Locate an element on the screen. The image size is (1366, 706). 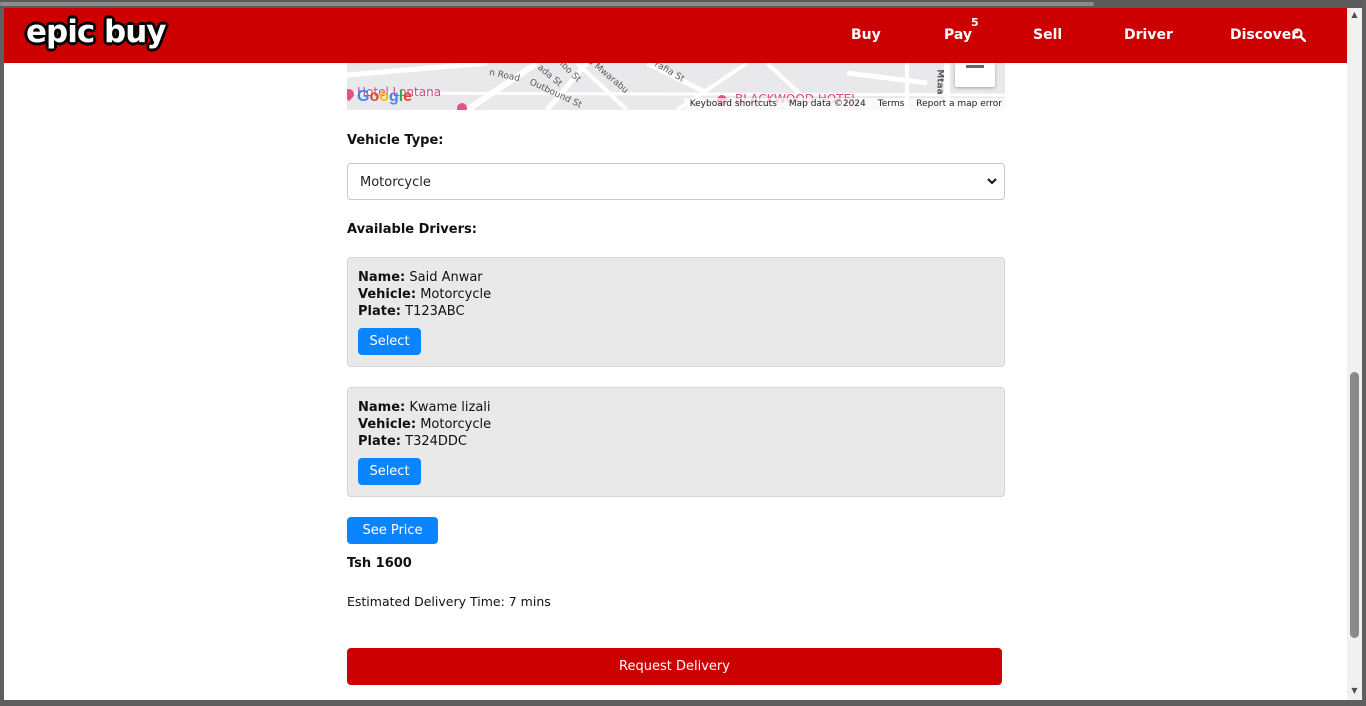
driver-plate-row: Plate: T123ABC is located at coordinates (411, 311).